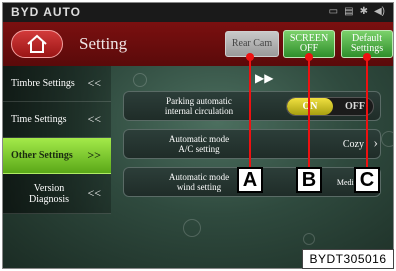  What do you see at coordinates (367, 180) in the screenshot?
I see `callout-c-label: C` at bounding box center [367, 180].